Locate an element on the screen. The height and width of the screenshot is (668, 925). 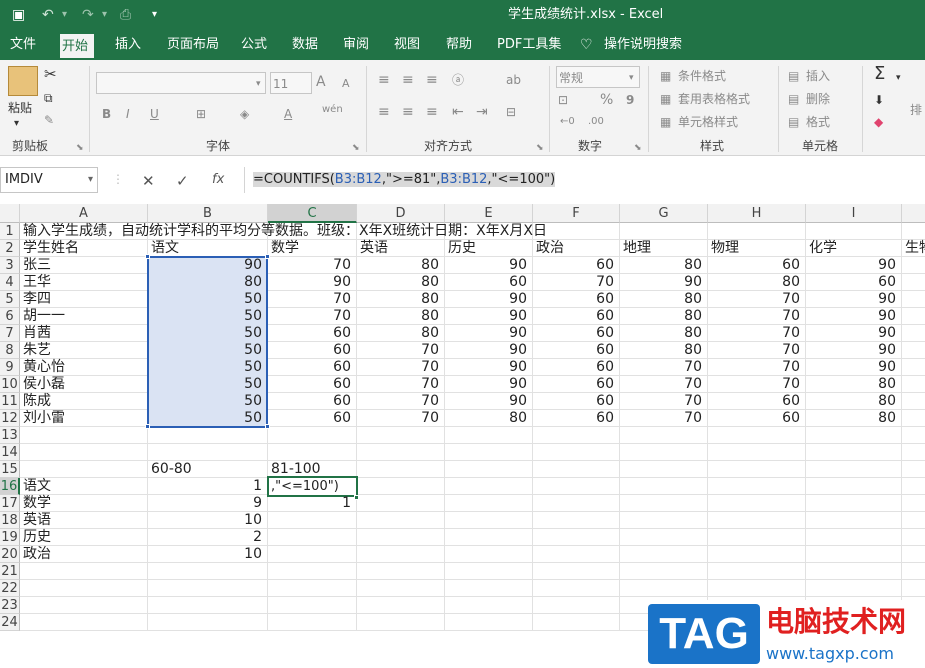
row-header: 3 is located at coordinates (10, 265).